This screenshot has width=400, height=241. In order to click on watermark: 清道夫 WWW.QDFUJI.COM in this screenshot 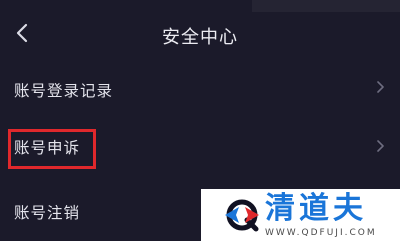, I will do `click(300, 215)`.